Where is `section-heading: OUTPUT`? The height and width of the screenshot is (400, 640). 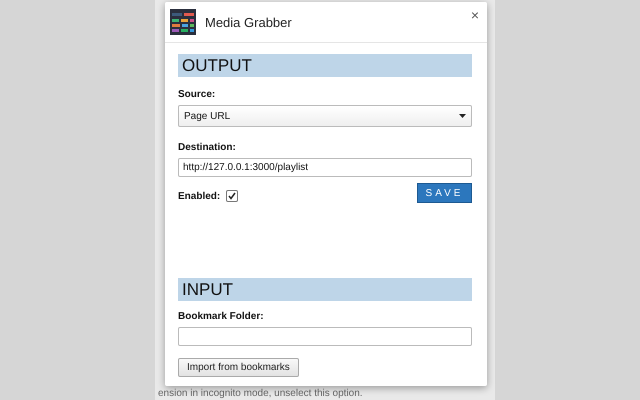
section-heading: OUTPUT is located at coordinates (325, 65).